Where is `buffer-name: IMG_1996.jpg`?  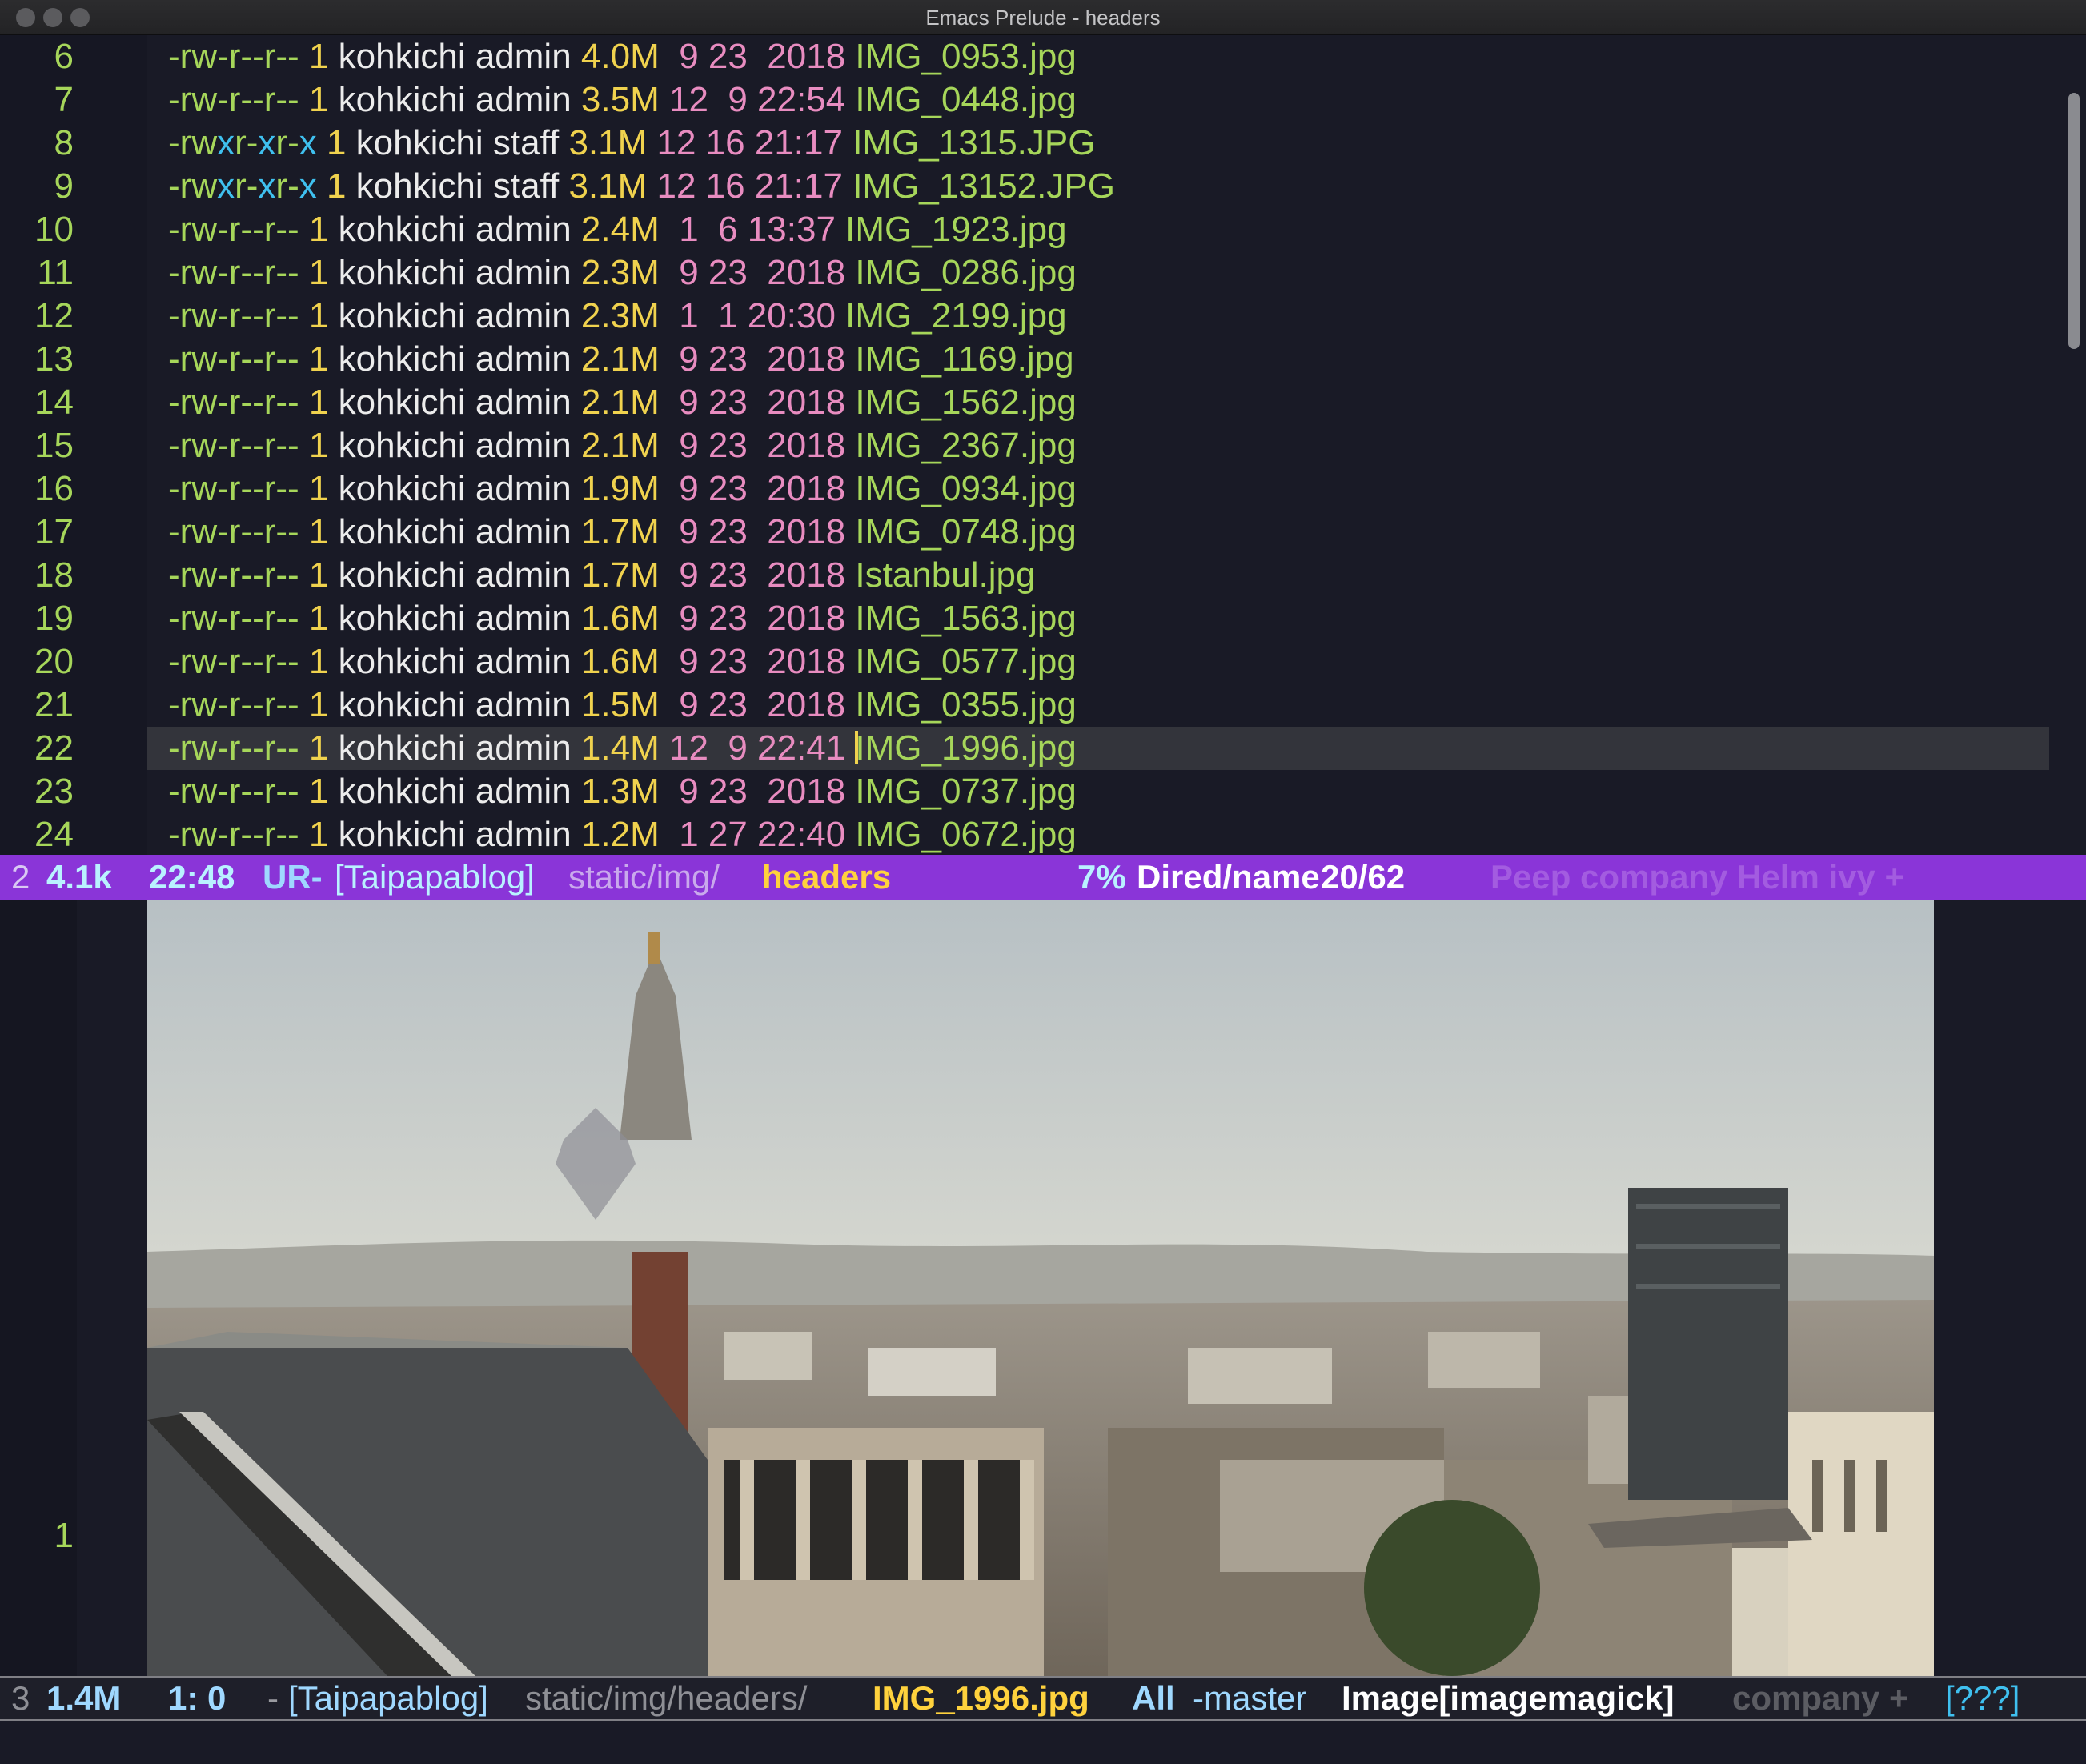 buffer-name: IMG_1996.jpg is located at coordinates (981, 1698).